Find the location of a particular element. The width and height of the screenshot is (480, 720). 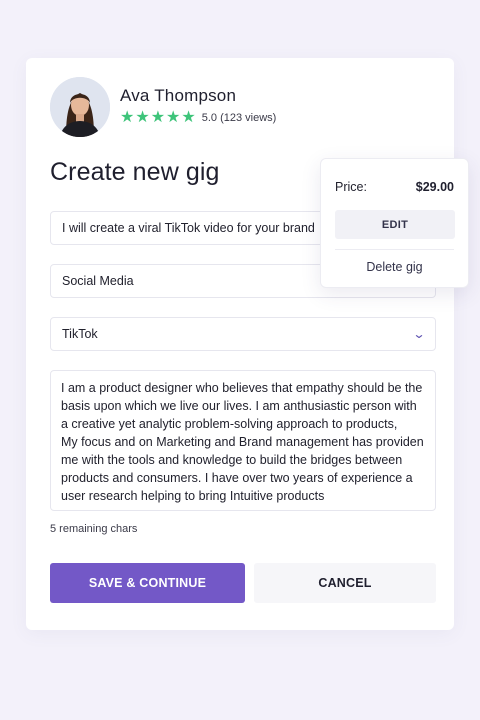

divider is located at coordinates (394, 249).